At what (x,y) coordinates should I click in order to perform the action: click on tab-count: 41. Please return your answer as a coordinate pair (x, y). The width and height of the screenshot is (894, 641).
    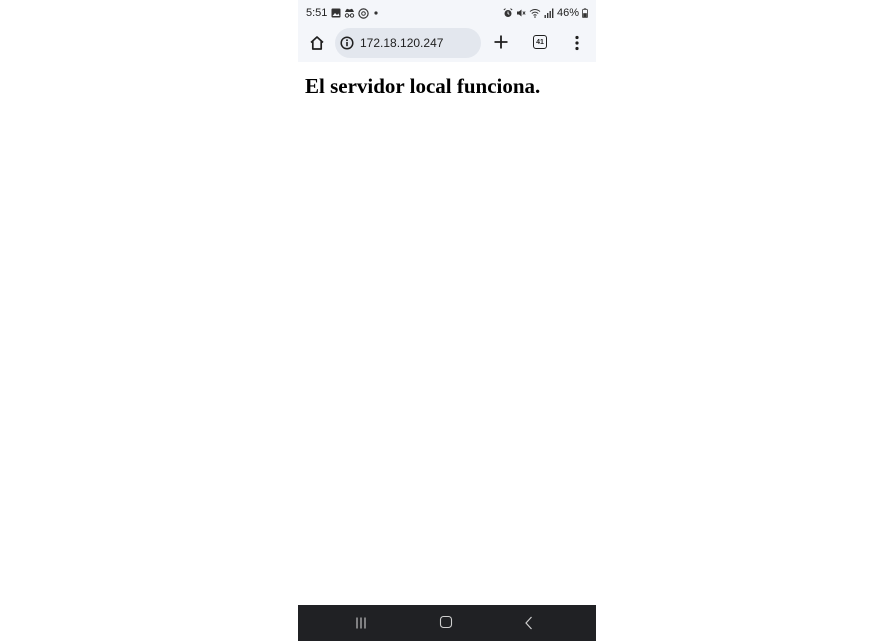
    Looking at the image, I should click on (540, 42).